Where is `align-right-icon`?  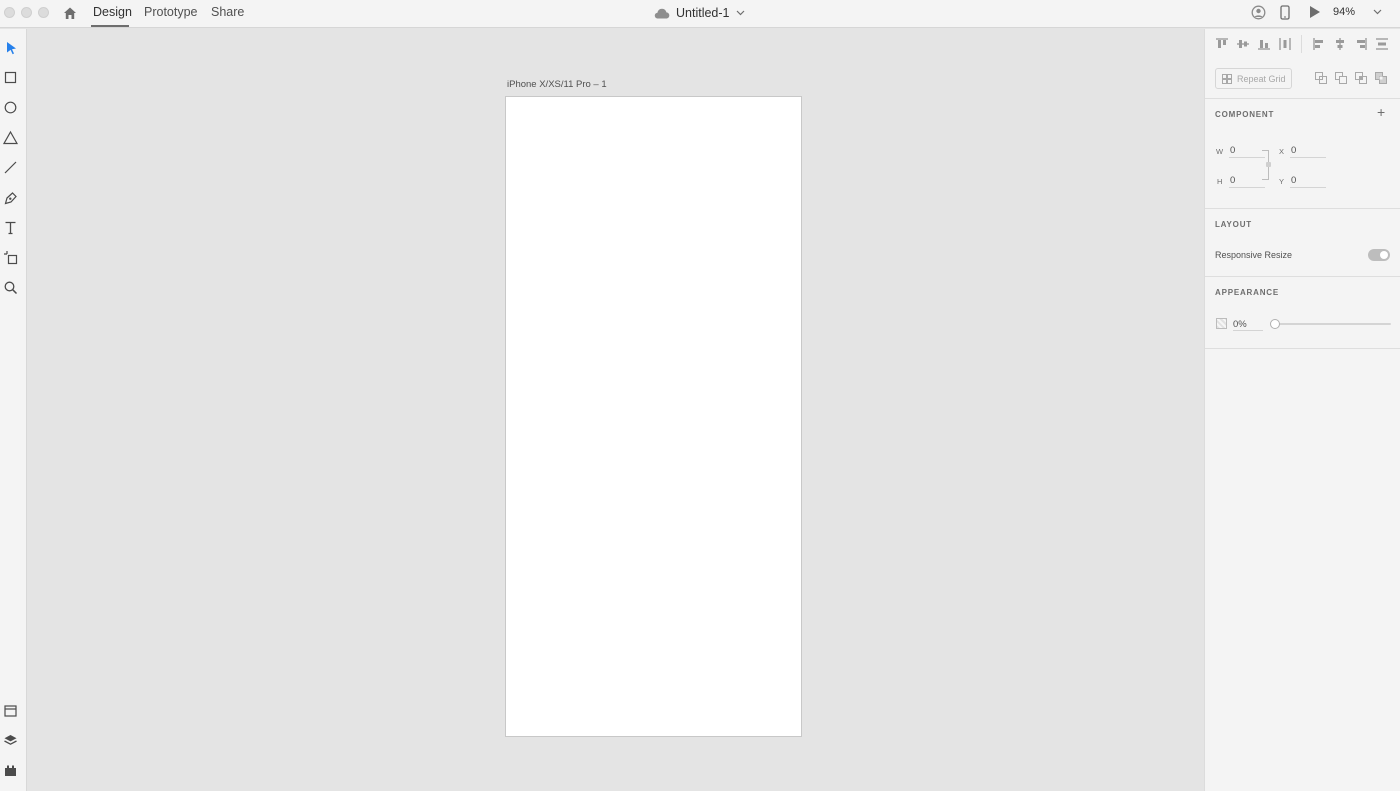 align-right-icon is located at coordinates (1361, 44).